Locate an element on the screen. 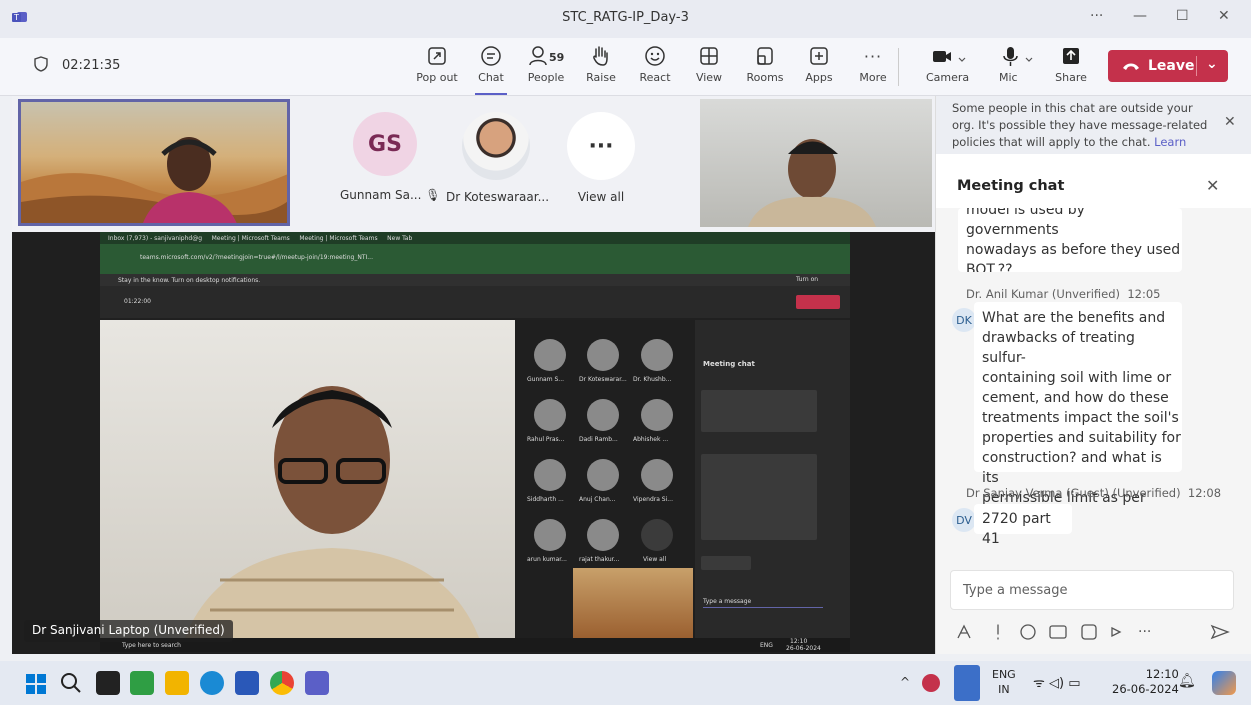 Image resolution: width=1251 pixels, height=705 pixels. teams-personal-icon is located at coordinates (142, 683).